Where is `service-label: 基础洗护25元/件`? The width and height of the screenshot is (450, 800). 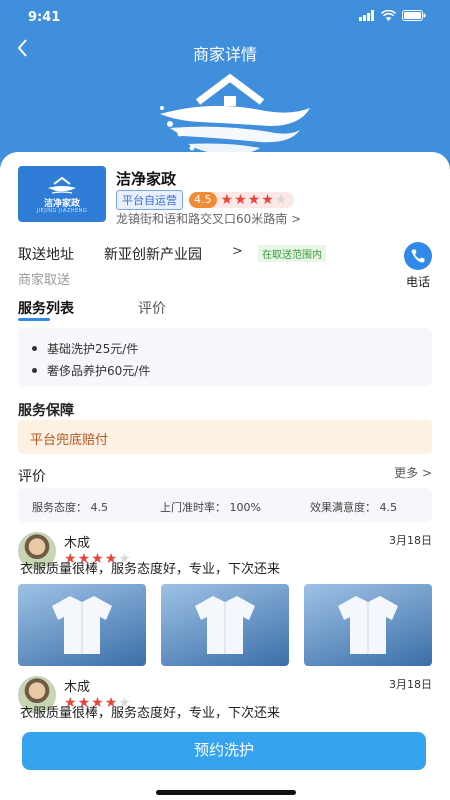
service-label: 基础洗护25元/件 is located at coordinates (93, 349).